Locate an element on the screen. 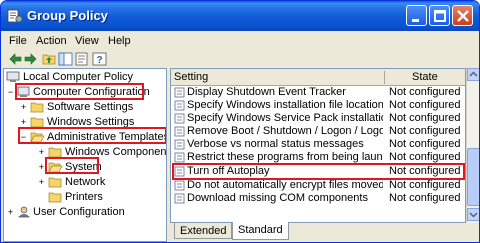 Image resolution: width=480 pixels, height=243 pixels. policy-name: Download missing COM components is located at coordinates (277, 198).